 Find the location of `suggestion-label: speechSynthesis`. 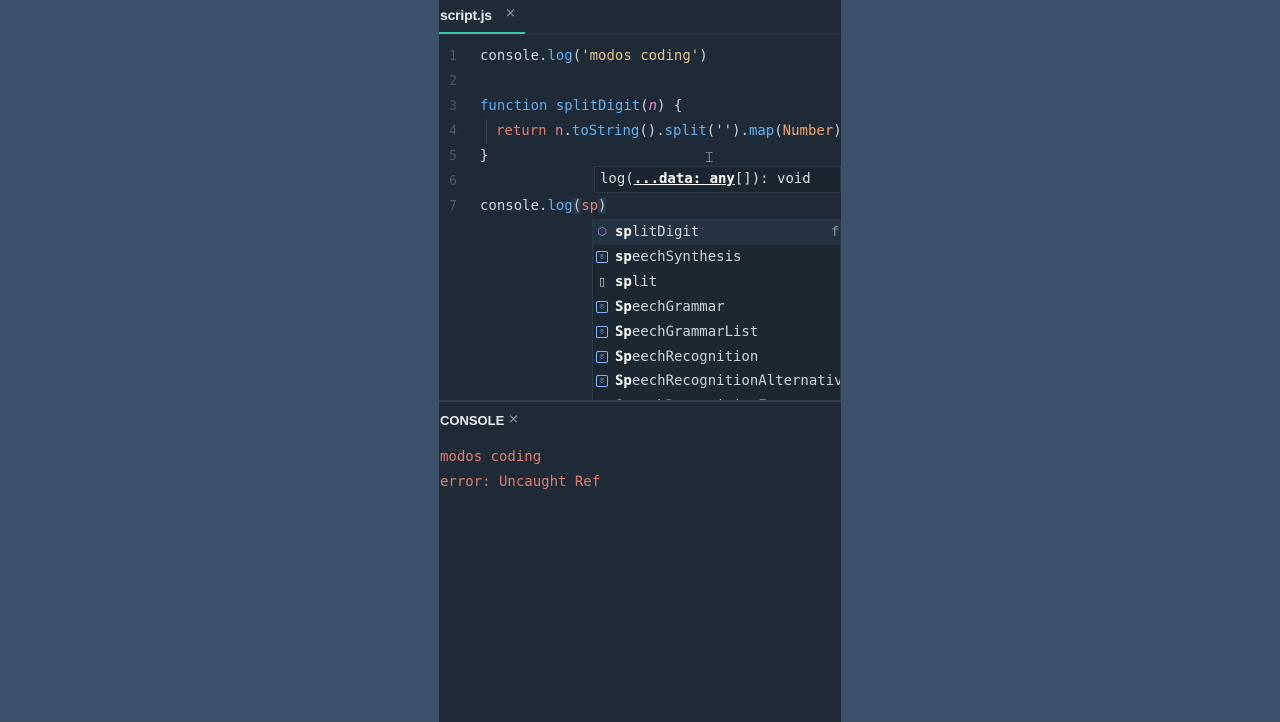

suggestion-label: speechSynthesis is located at coordinates (678, 257).